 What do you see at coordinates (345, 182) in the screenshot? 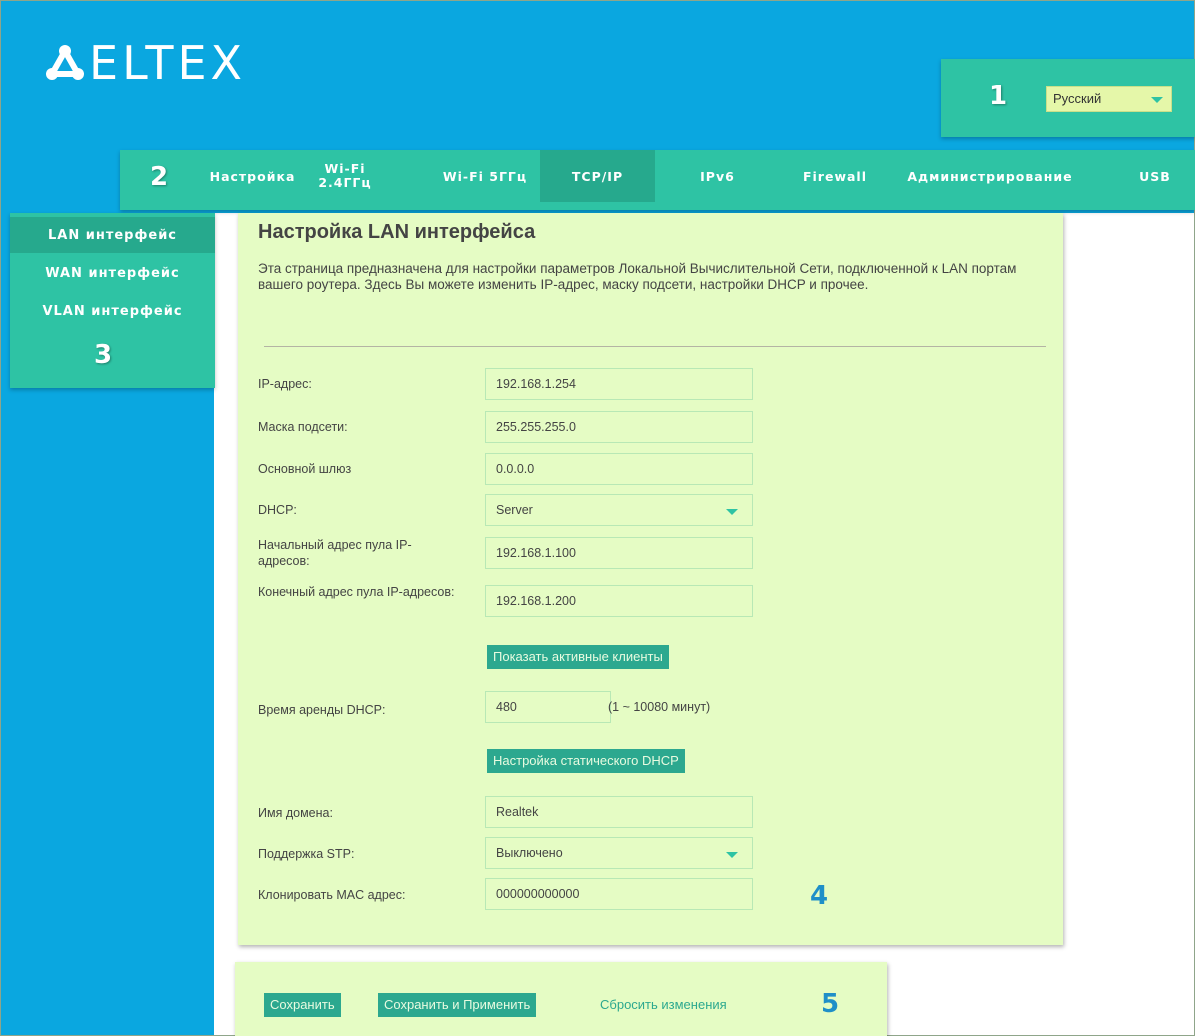
I see `nav-item-label-line2: 2.4ГГц` at bounding box center [345, 182].